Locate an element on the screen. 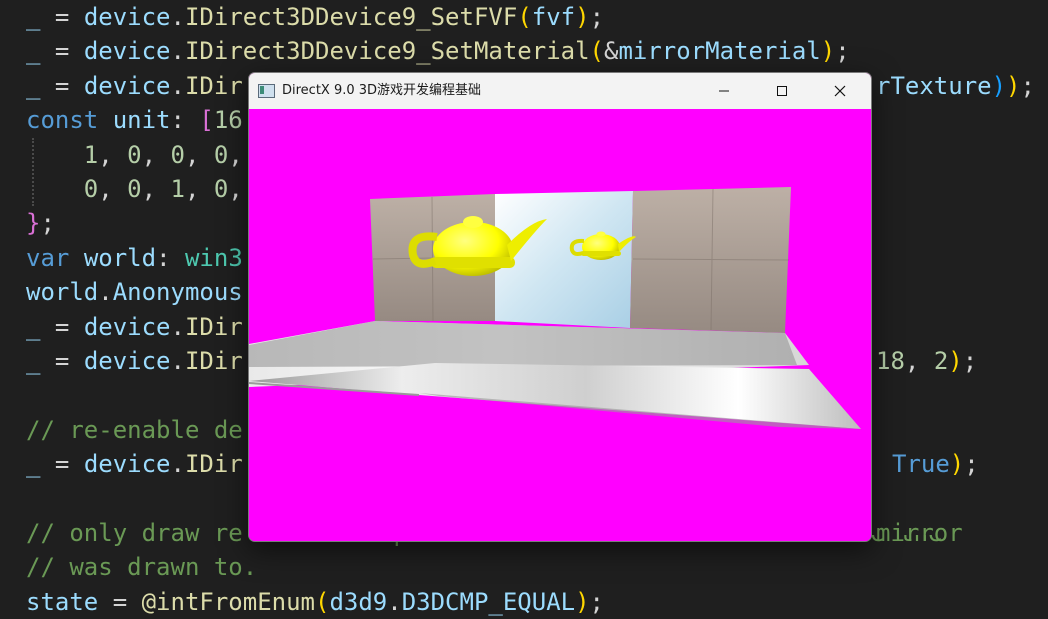 The height and width of the screenshot is (619, 1048). code-token: state is located at coordinates (62, 601).